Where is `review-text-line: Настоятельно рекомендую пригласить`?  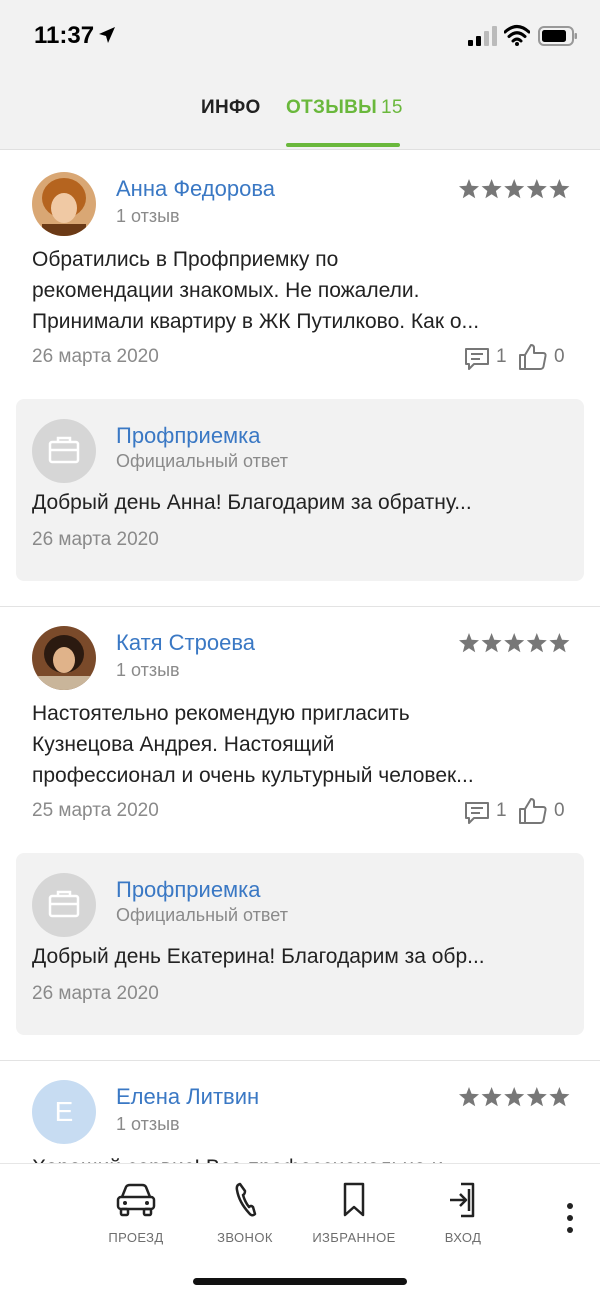
review-text-line: Настоятельно рекомендую пригласить is located at coordinates (221, 713).